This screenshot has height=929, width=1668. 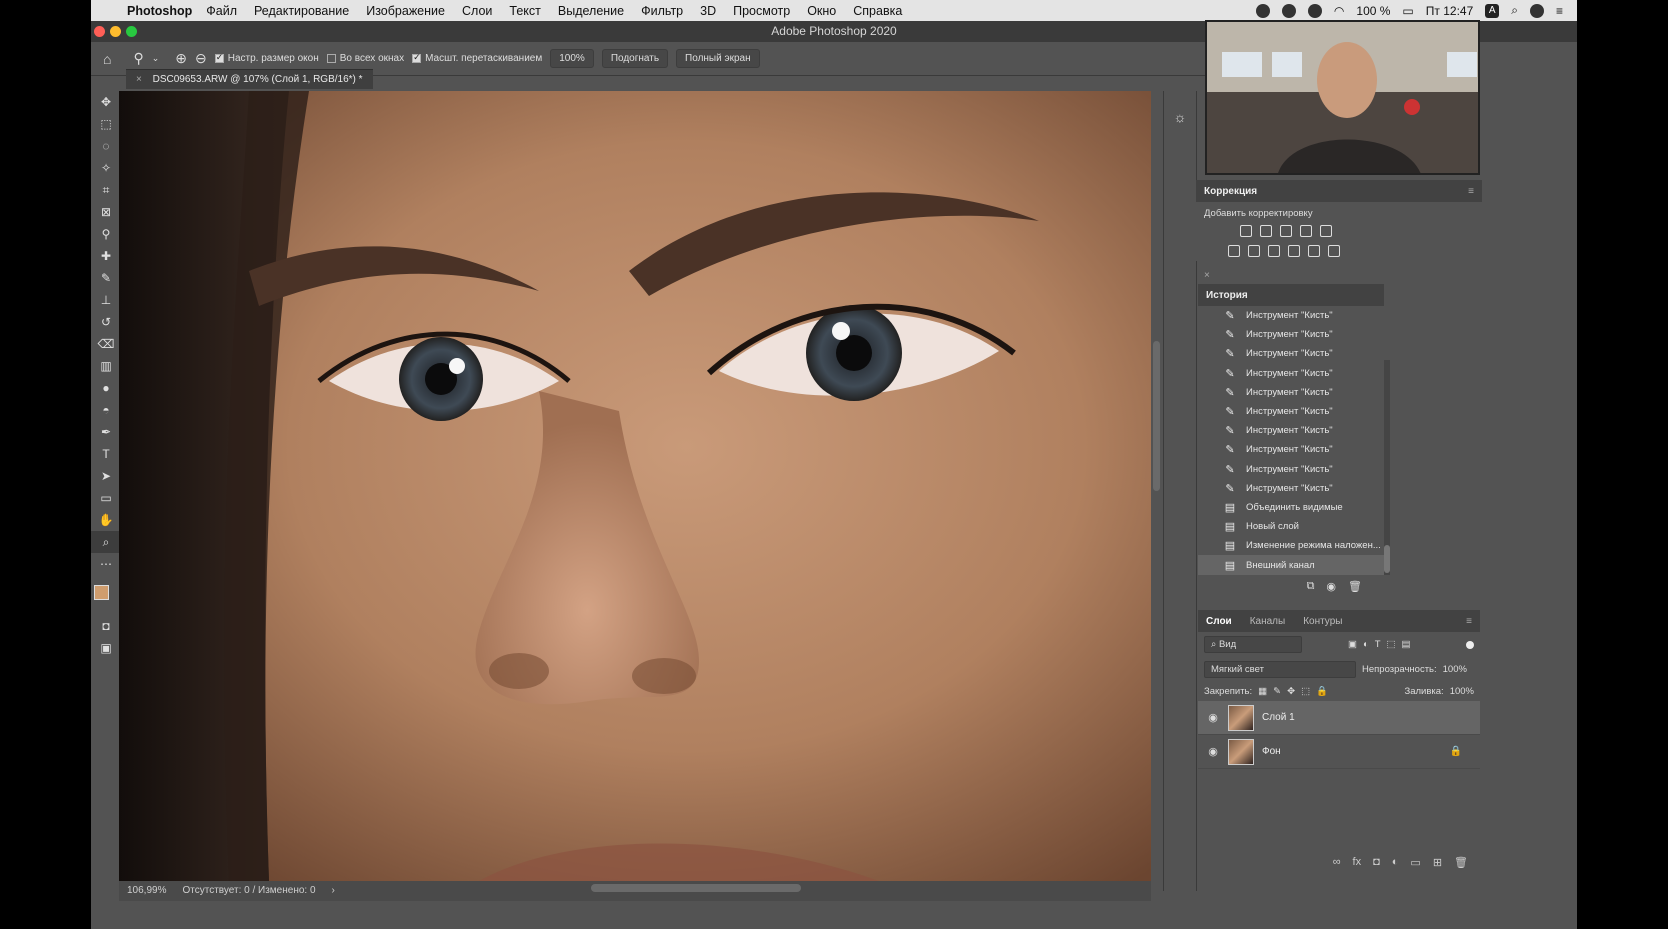 I want to click on filter-adjustment-icon: ◐, so click(x=1366, y=644).